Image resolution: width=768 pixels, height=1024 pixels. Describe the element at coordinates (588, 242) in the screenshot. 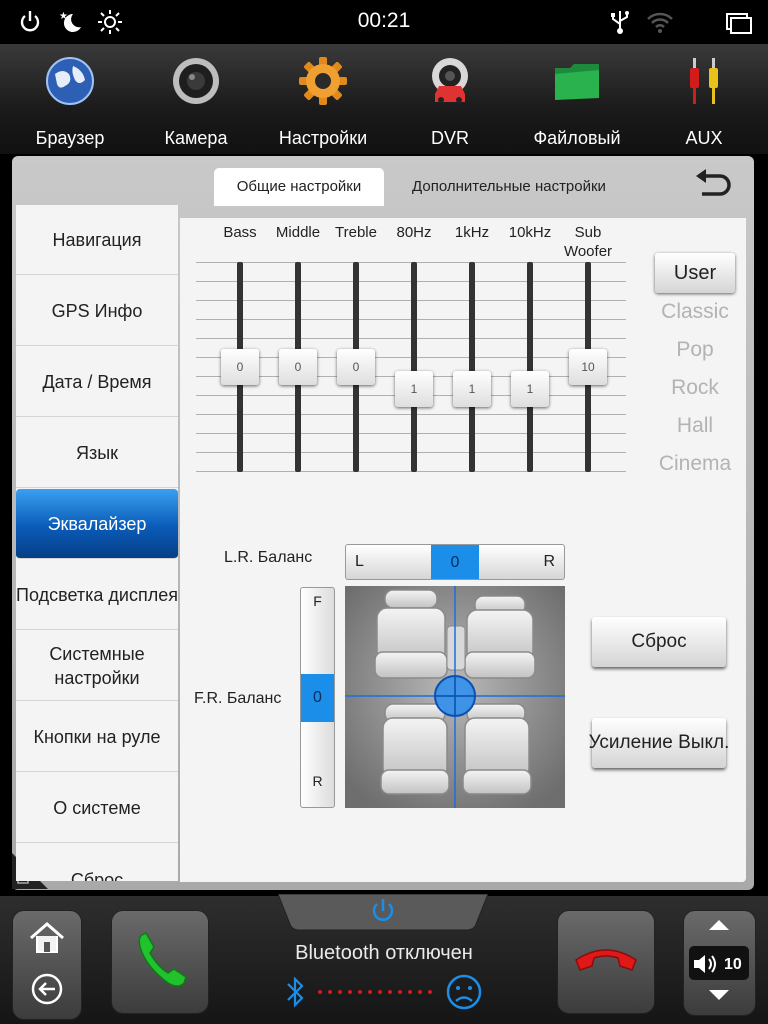

I see `eq-band-label: Sub Woofer` at that location.